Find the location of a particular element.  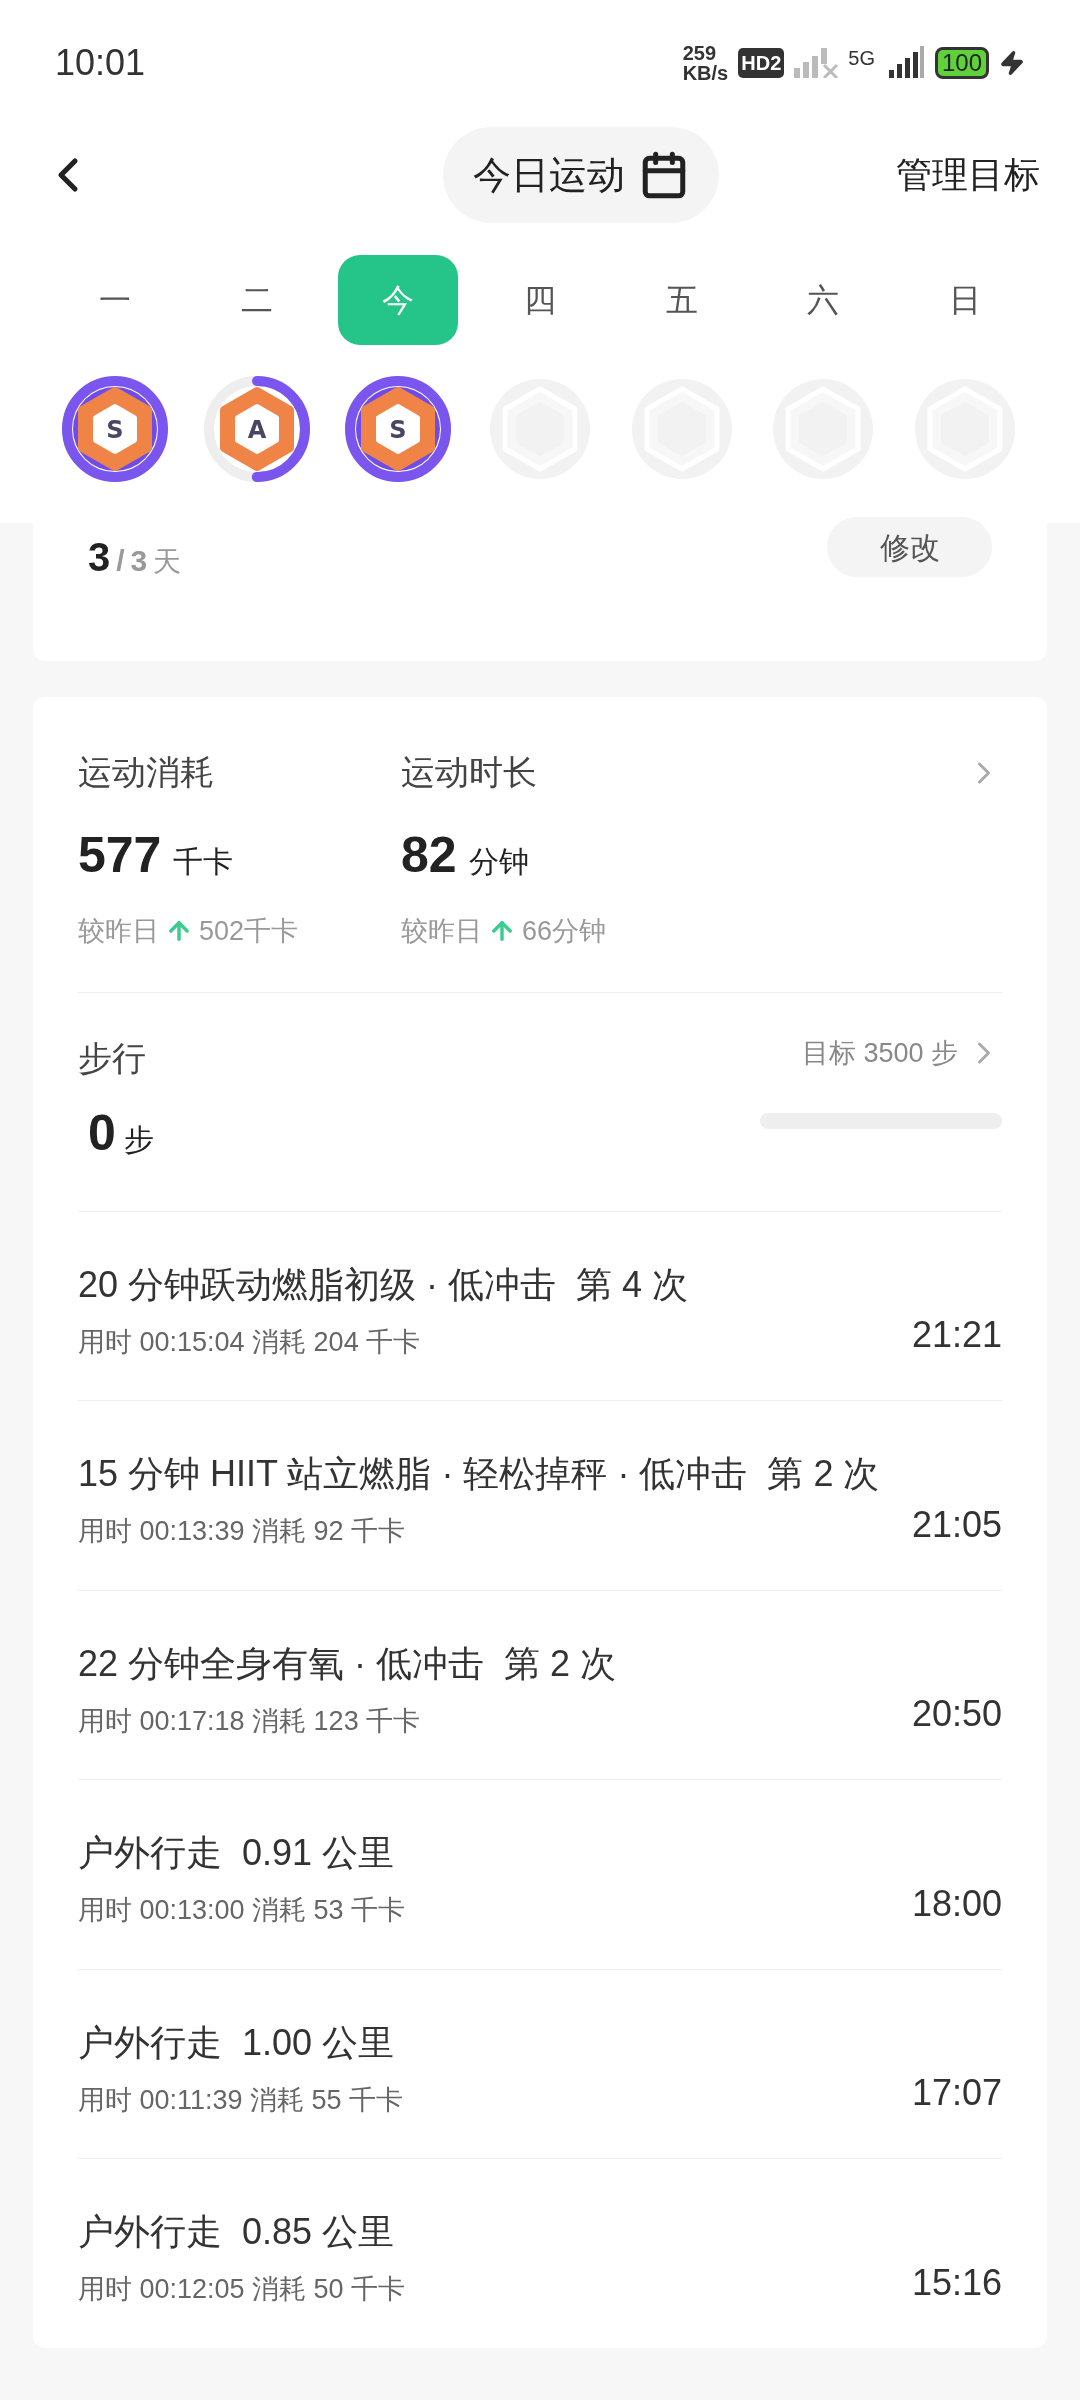

workout-count: 0.91 公里 is located at coordinates (318, 1853).